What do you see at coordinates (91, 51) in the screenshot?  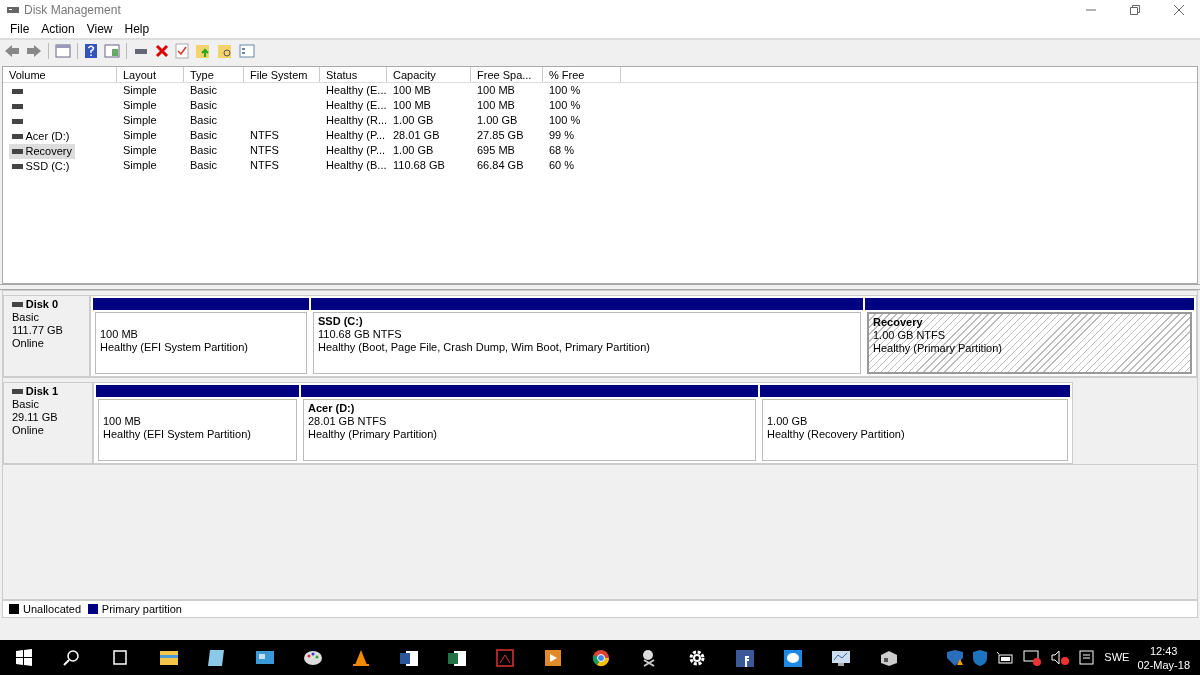 I see `help-icon` at bounding box center [91, 51].